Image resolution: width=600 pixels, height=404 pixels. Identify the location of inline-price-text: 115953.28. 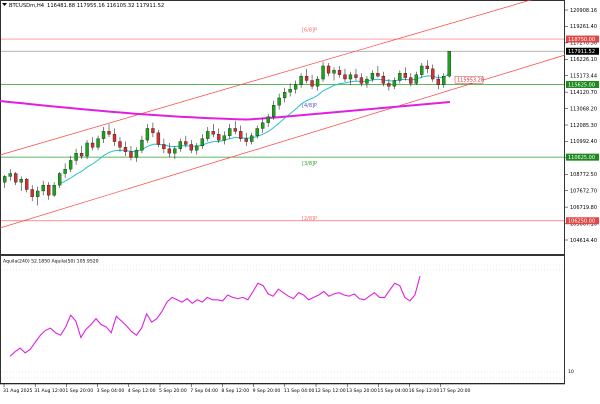
(470, 81).